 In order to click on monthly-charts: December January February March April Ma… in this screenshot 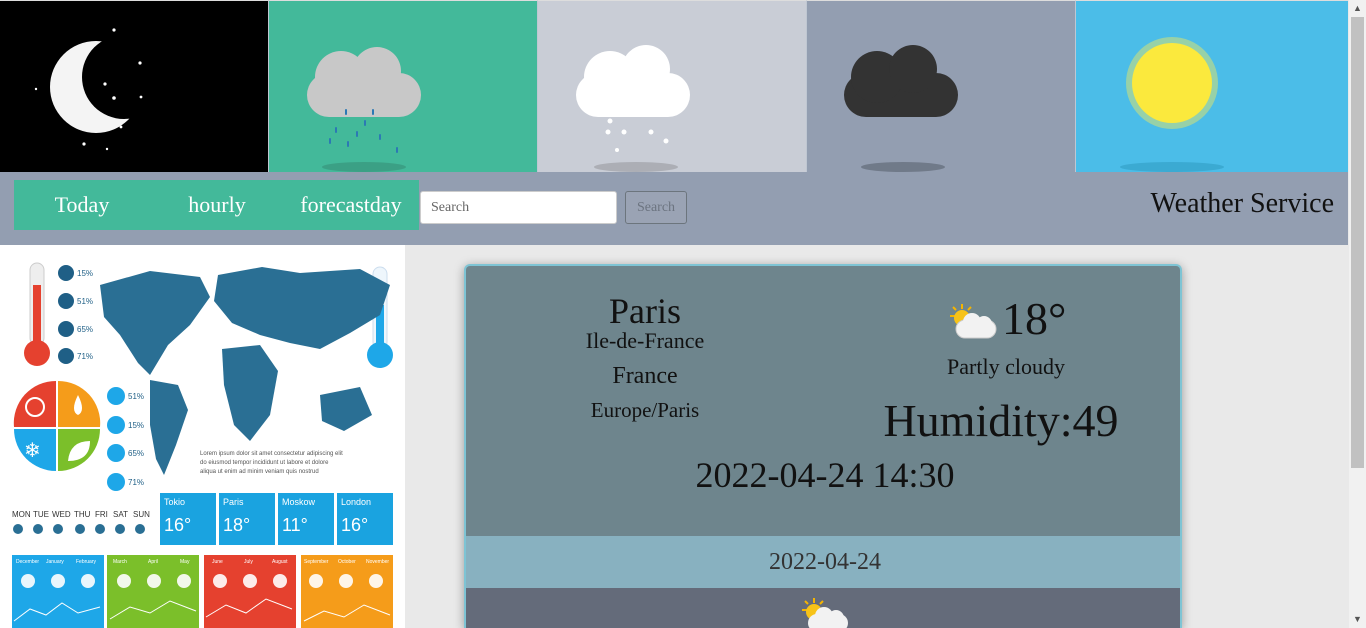, I will do `click(202, 591)`.